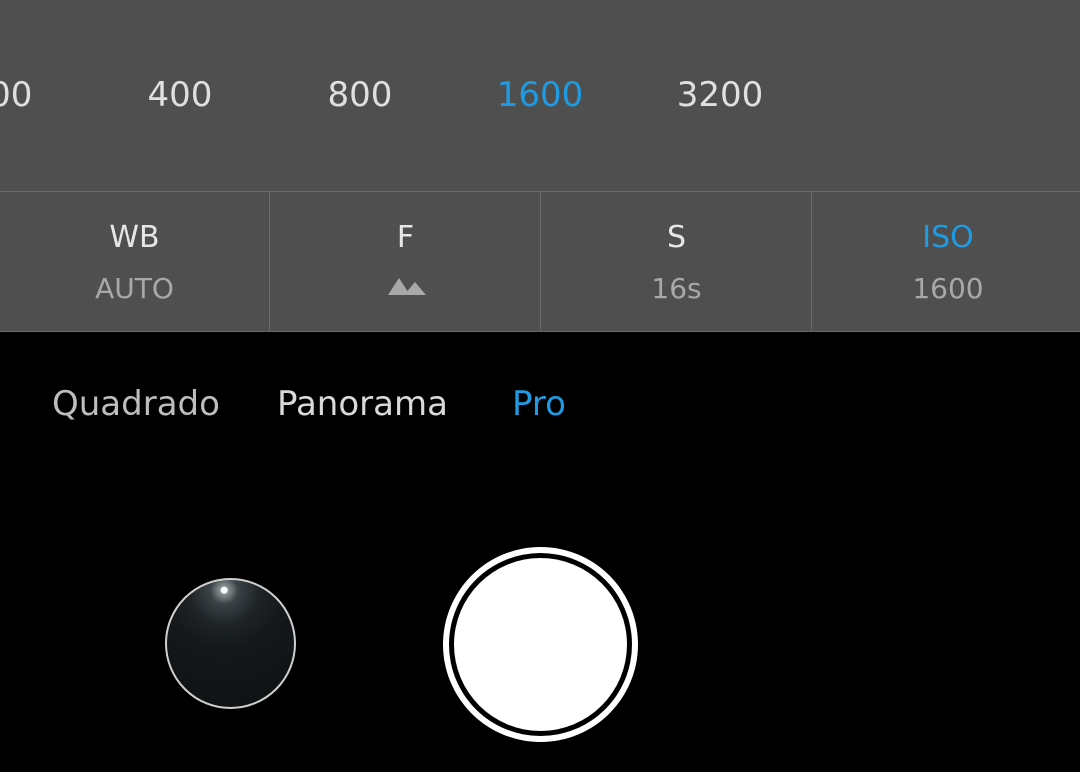 This screenshot has height=772, width=1080. I want to click on iso-option-400: 400, so click(180, 95).